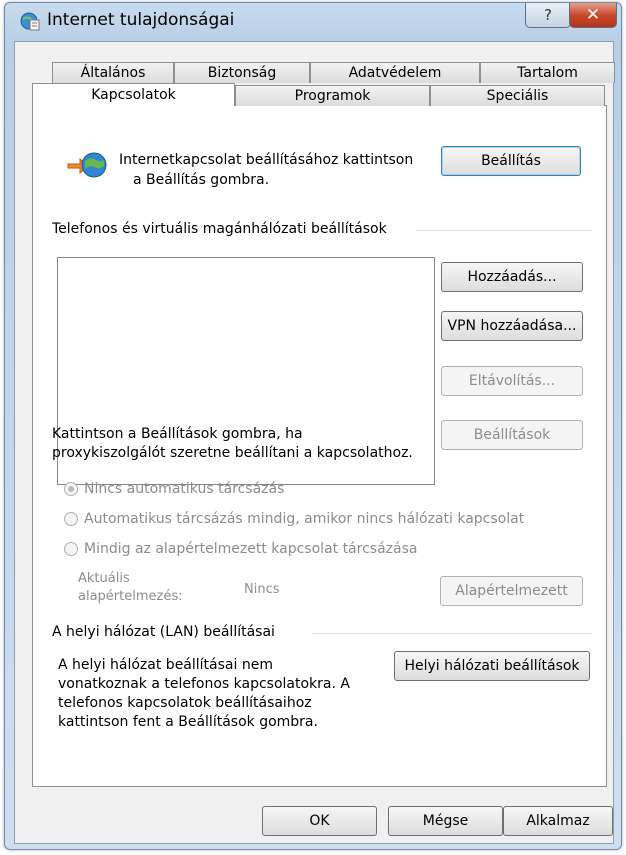  What do you see at coordinates (201, 180) in the screenshot?
I see `setup-description-line2: a Beállítás gombra.` at bounding box center [201, 180].